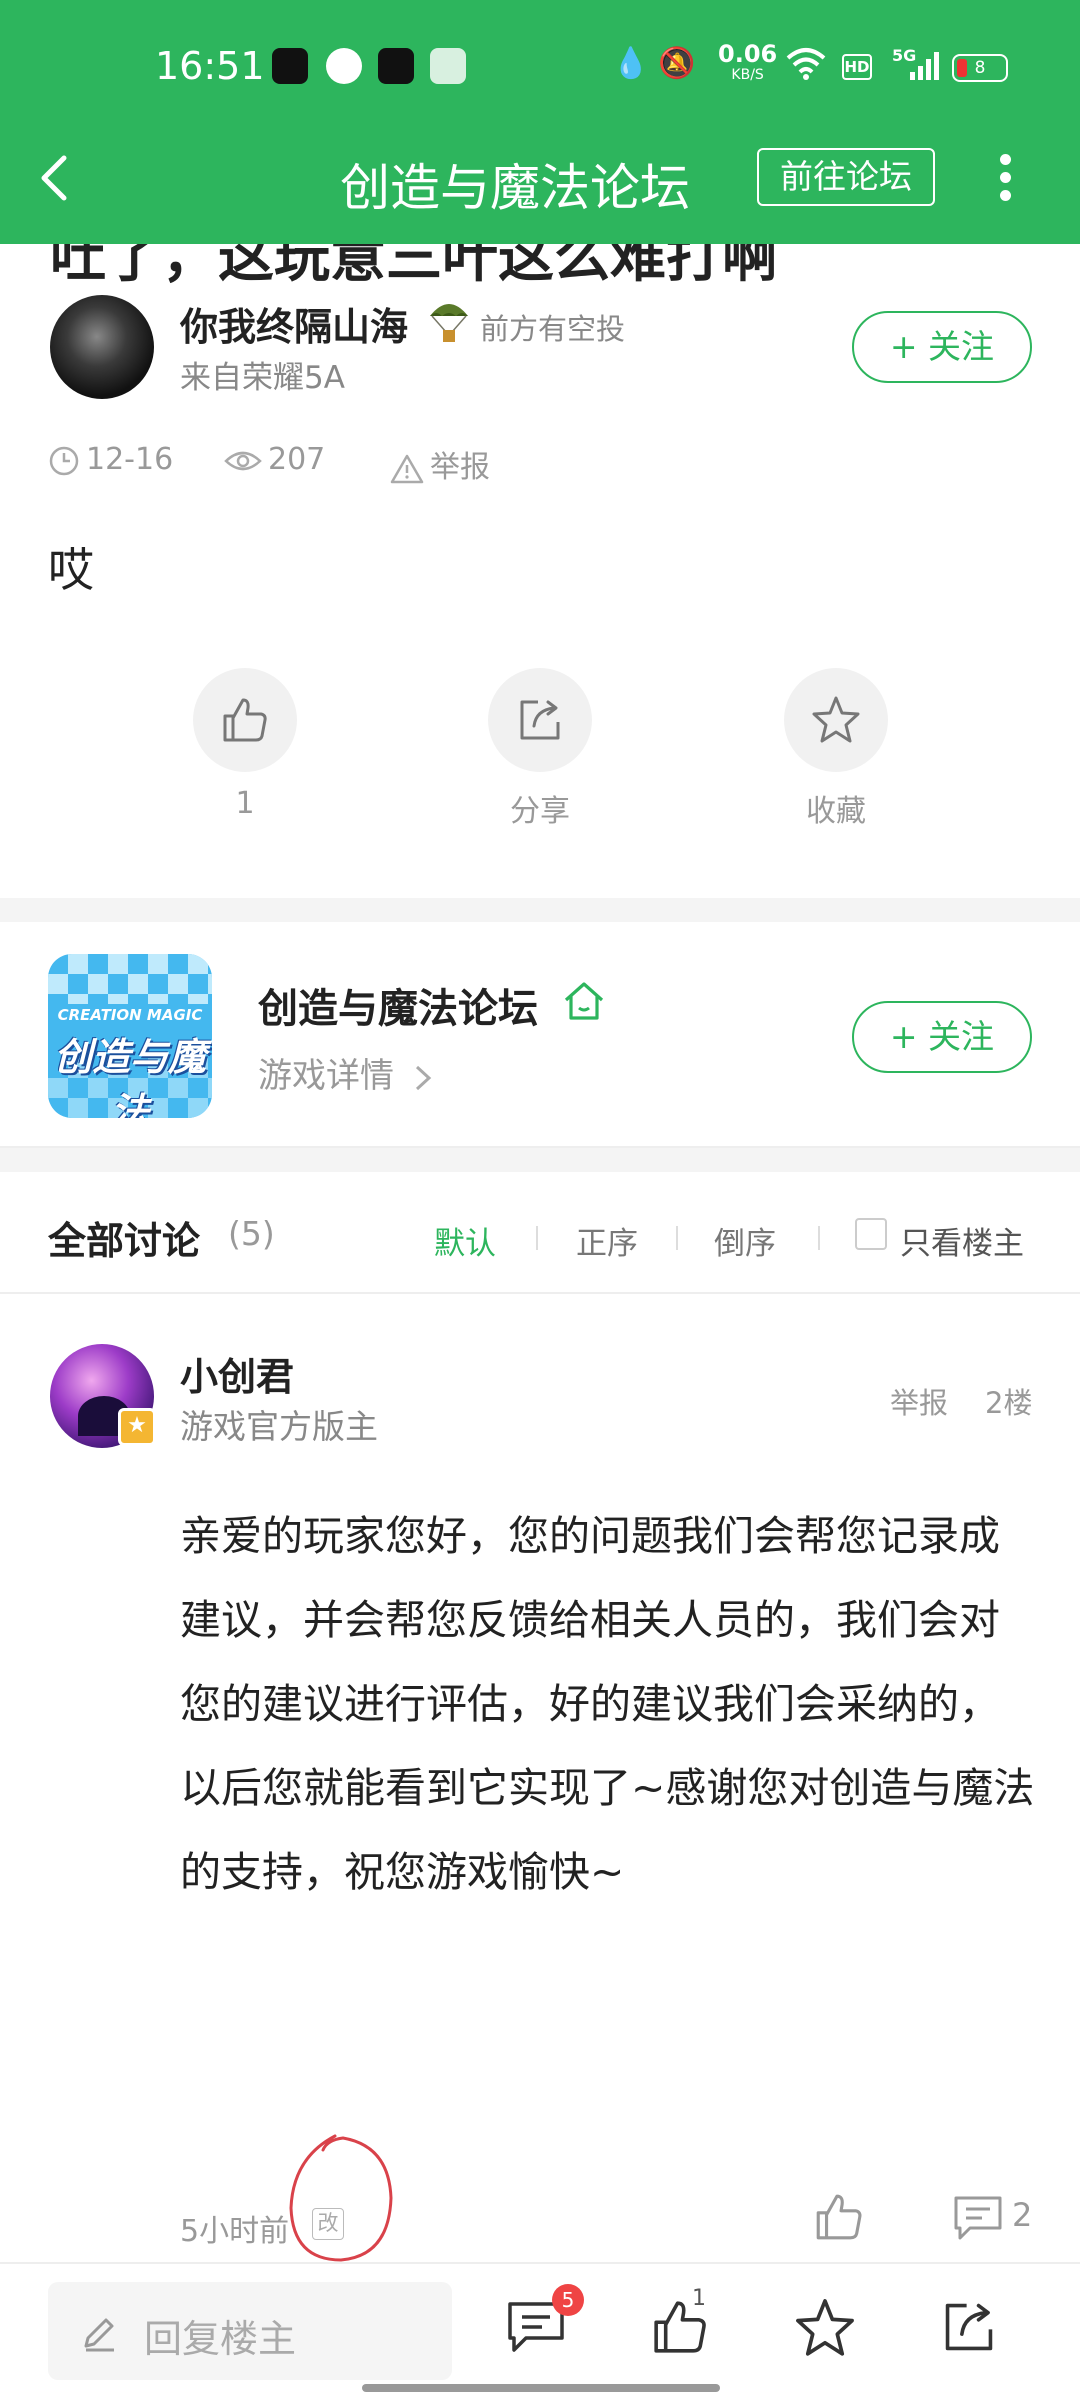  Describe the element at coordinates (210, 66) in the screenshot. I see `status-time: 16:51` at that location.